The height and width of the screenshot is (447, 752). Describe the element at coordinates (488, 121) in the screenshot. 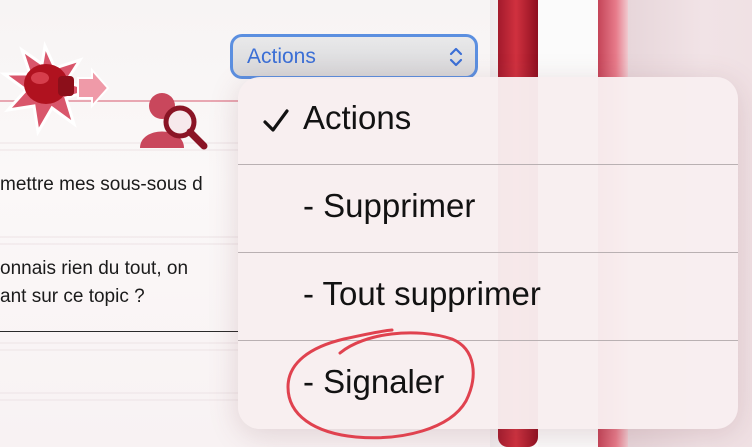

I see `menu-item-actions: Actions` at that location.